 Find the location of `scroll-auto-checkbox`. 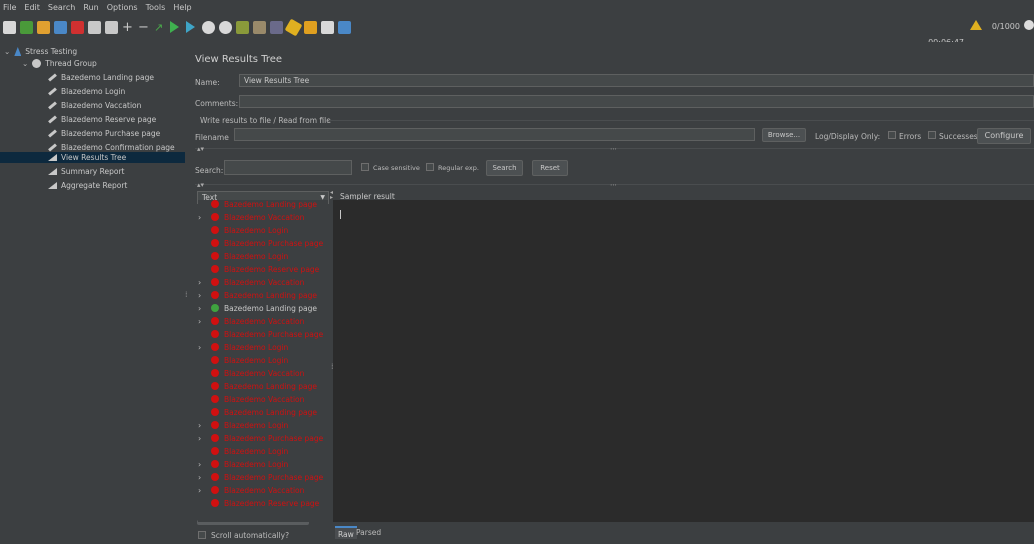

scroll-auto-checkbox is located at coordinates (202, 535).